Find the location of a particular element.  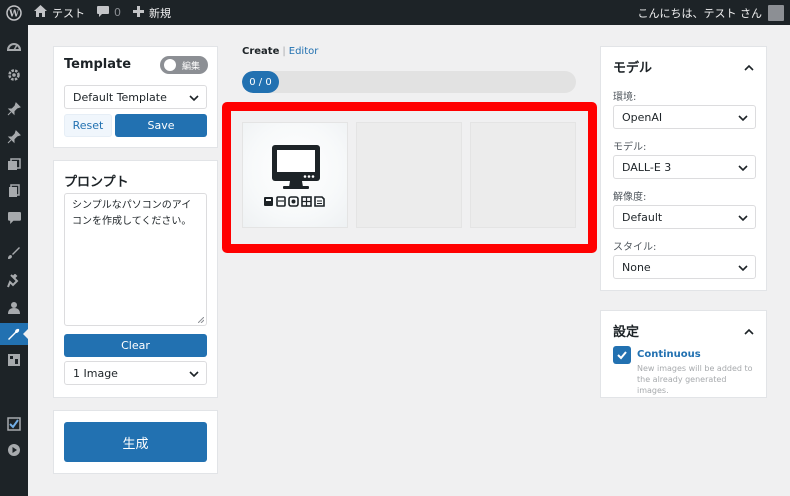

toggle-knob is located at coordinates (170, 65).